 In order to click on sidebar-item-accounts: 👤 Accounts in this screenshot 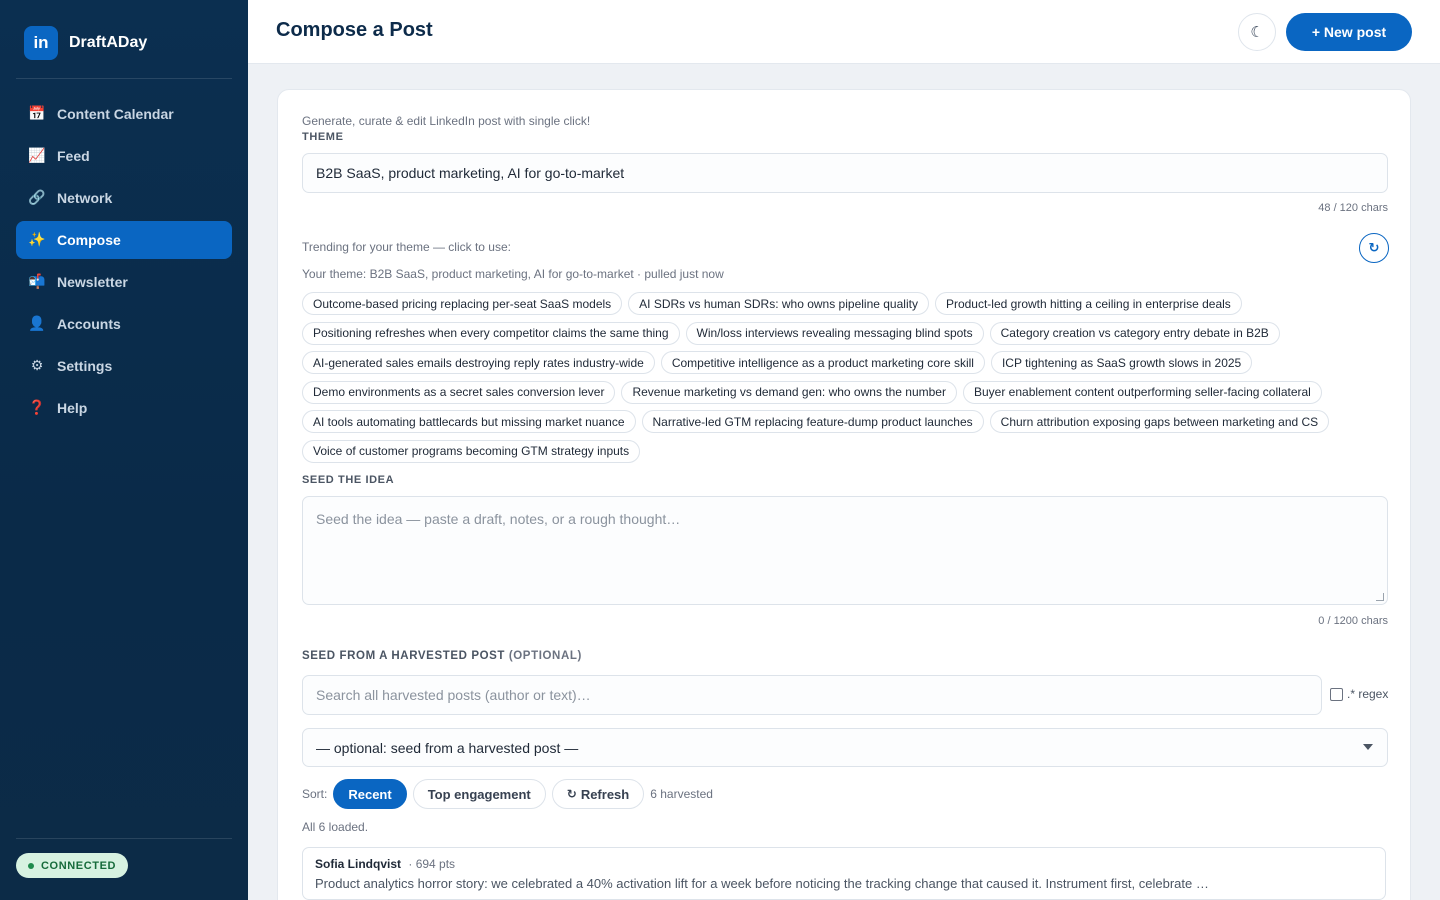, I will do `click(124, 324)`.